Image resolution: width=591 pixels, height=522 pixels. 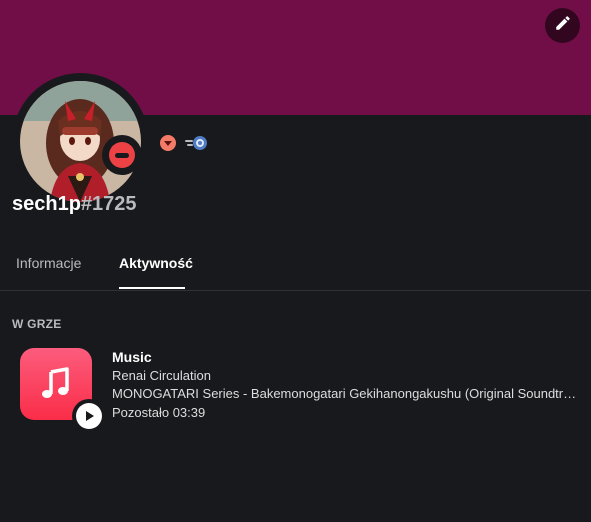 I want to click on hypesquad-brilliance-badge, so click(x=168, y=143).